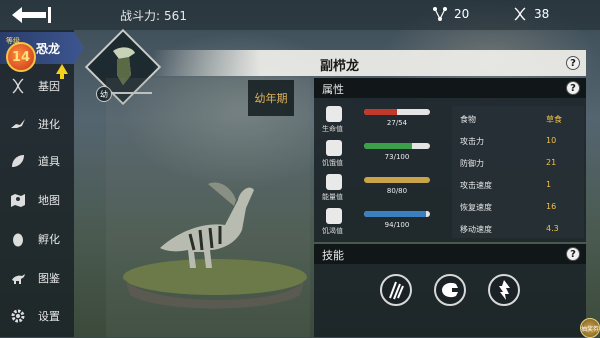 Image resolution: width=600 pixels, height=338 pixels. I want to click on charge-icon, so click(504, 290).